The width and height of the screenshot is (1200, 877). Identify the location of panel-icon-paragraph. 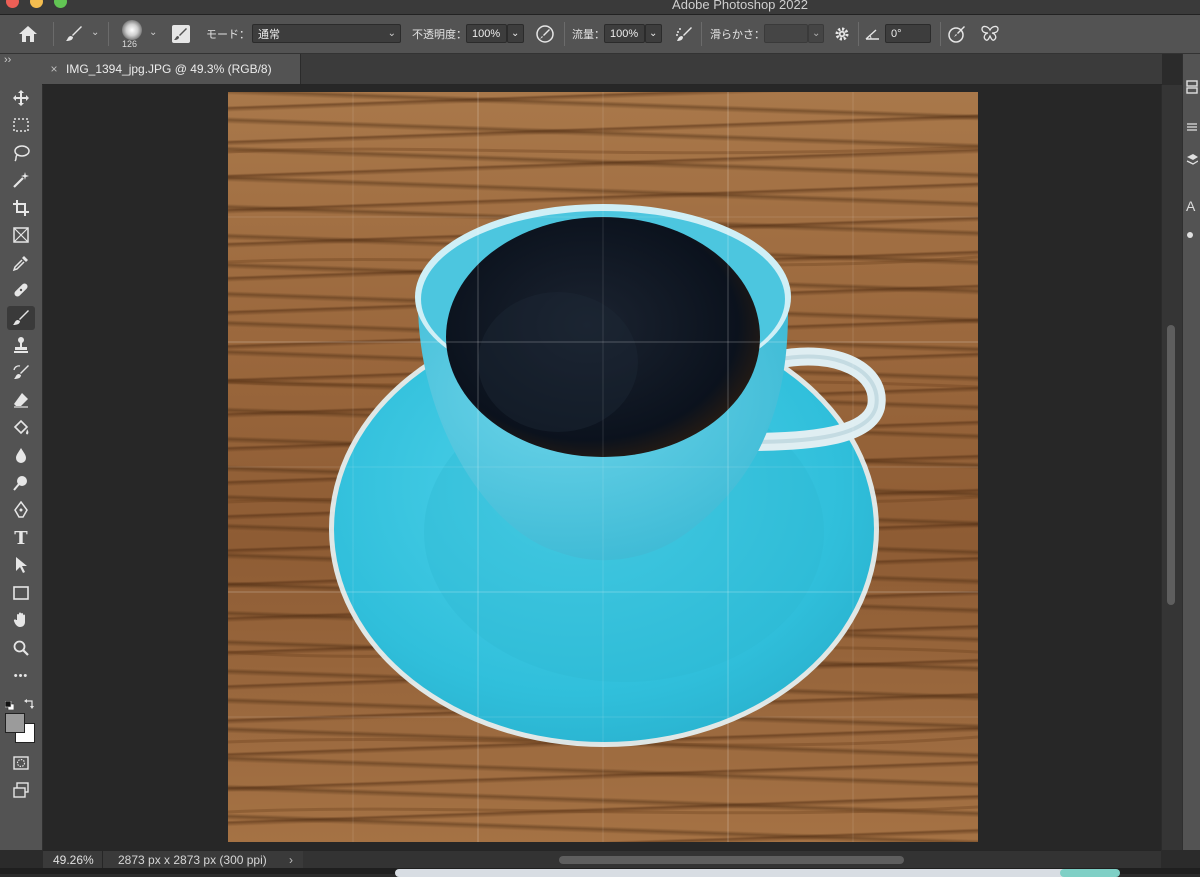
(1190, 235).